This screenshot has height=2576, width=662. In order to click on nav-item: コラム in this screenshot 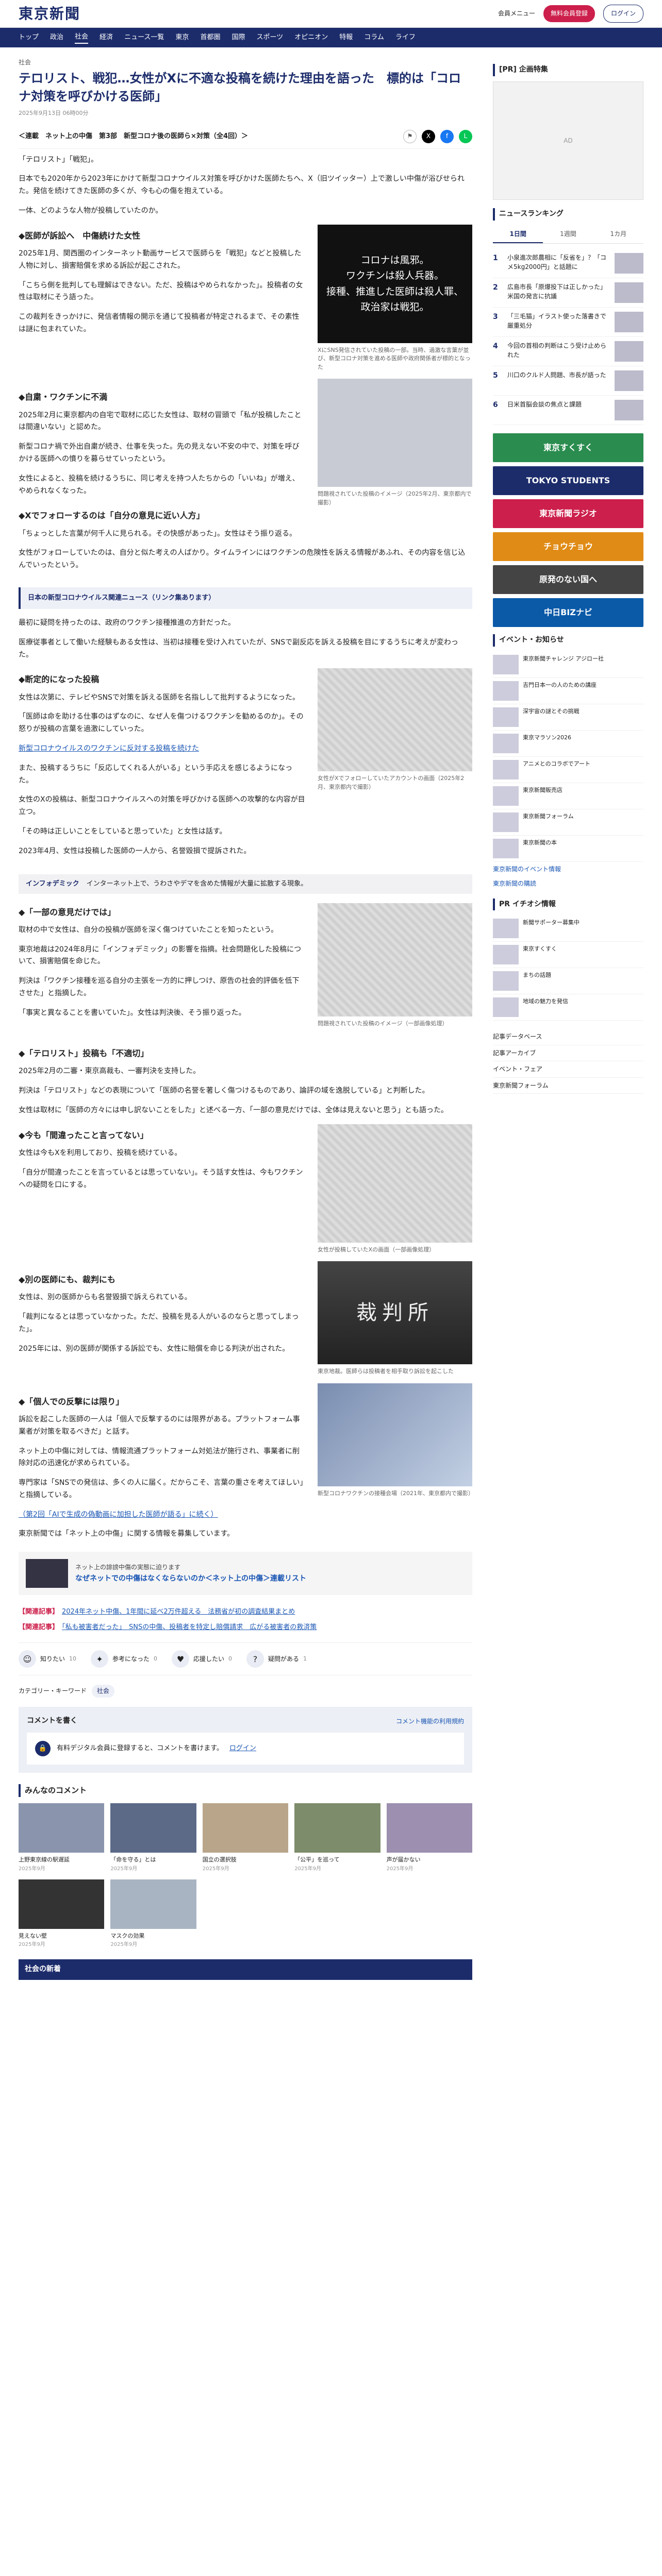, I will do `click(374, 37)`.